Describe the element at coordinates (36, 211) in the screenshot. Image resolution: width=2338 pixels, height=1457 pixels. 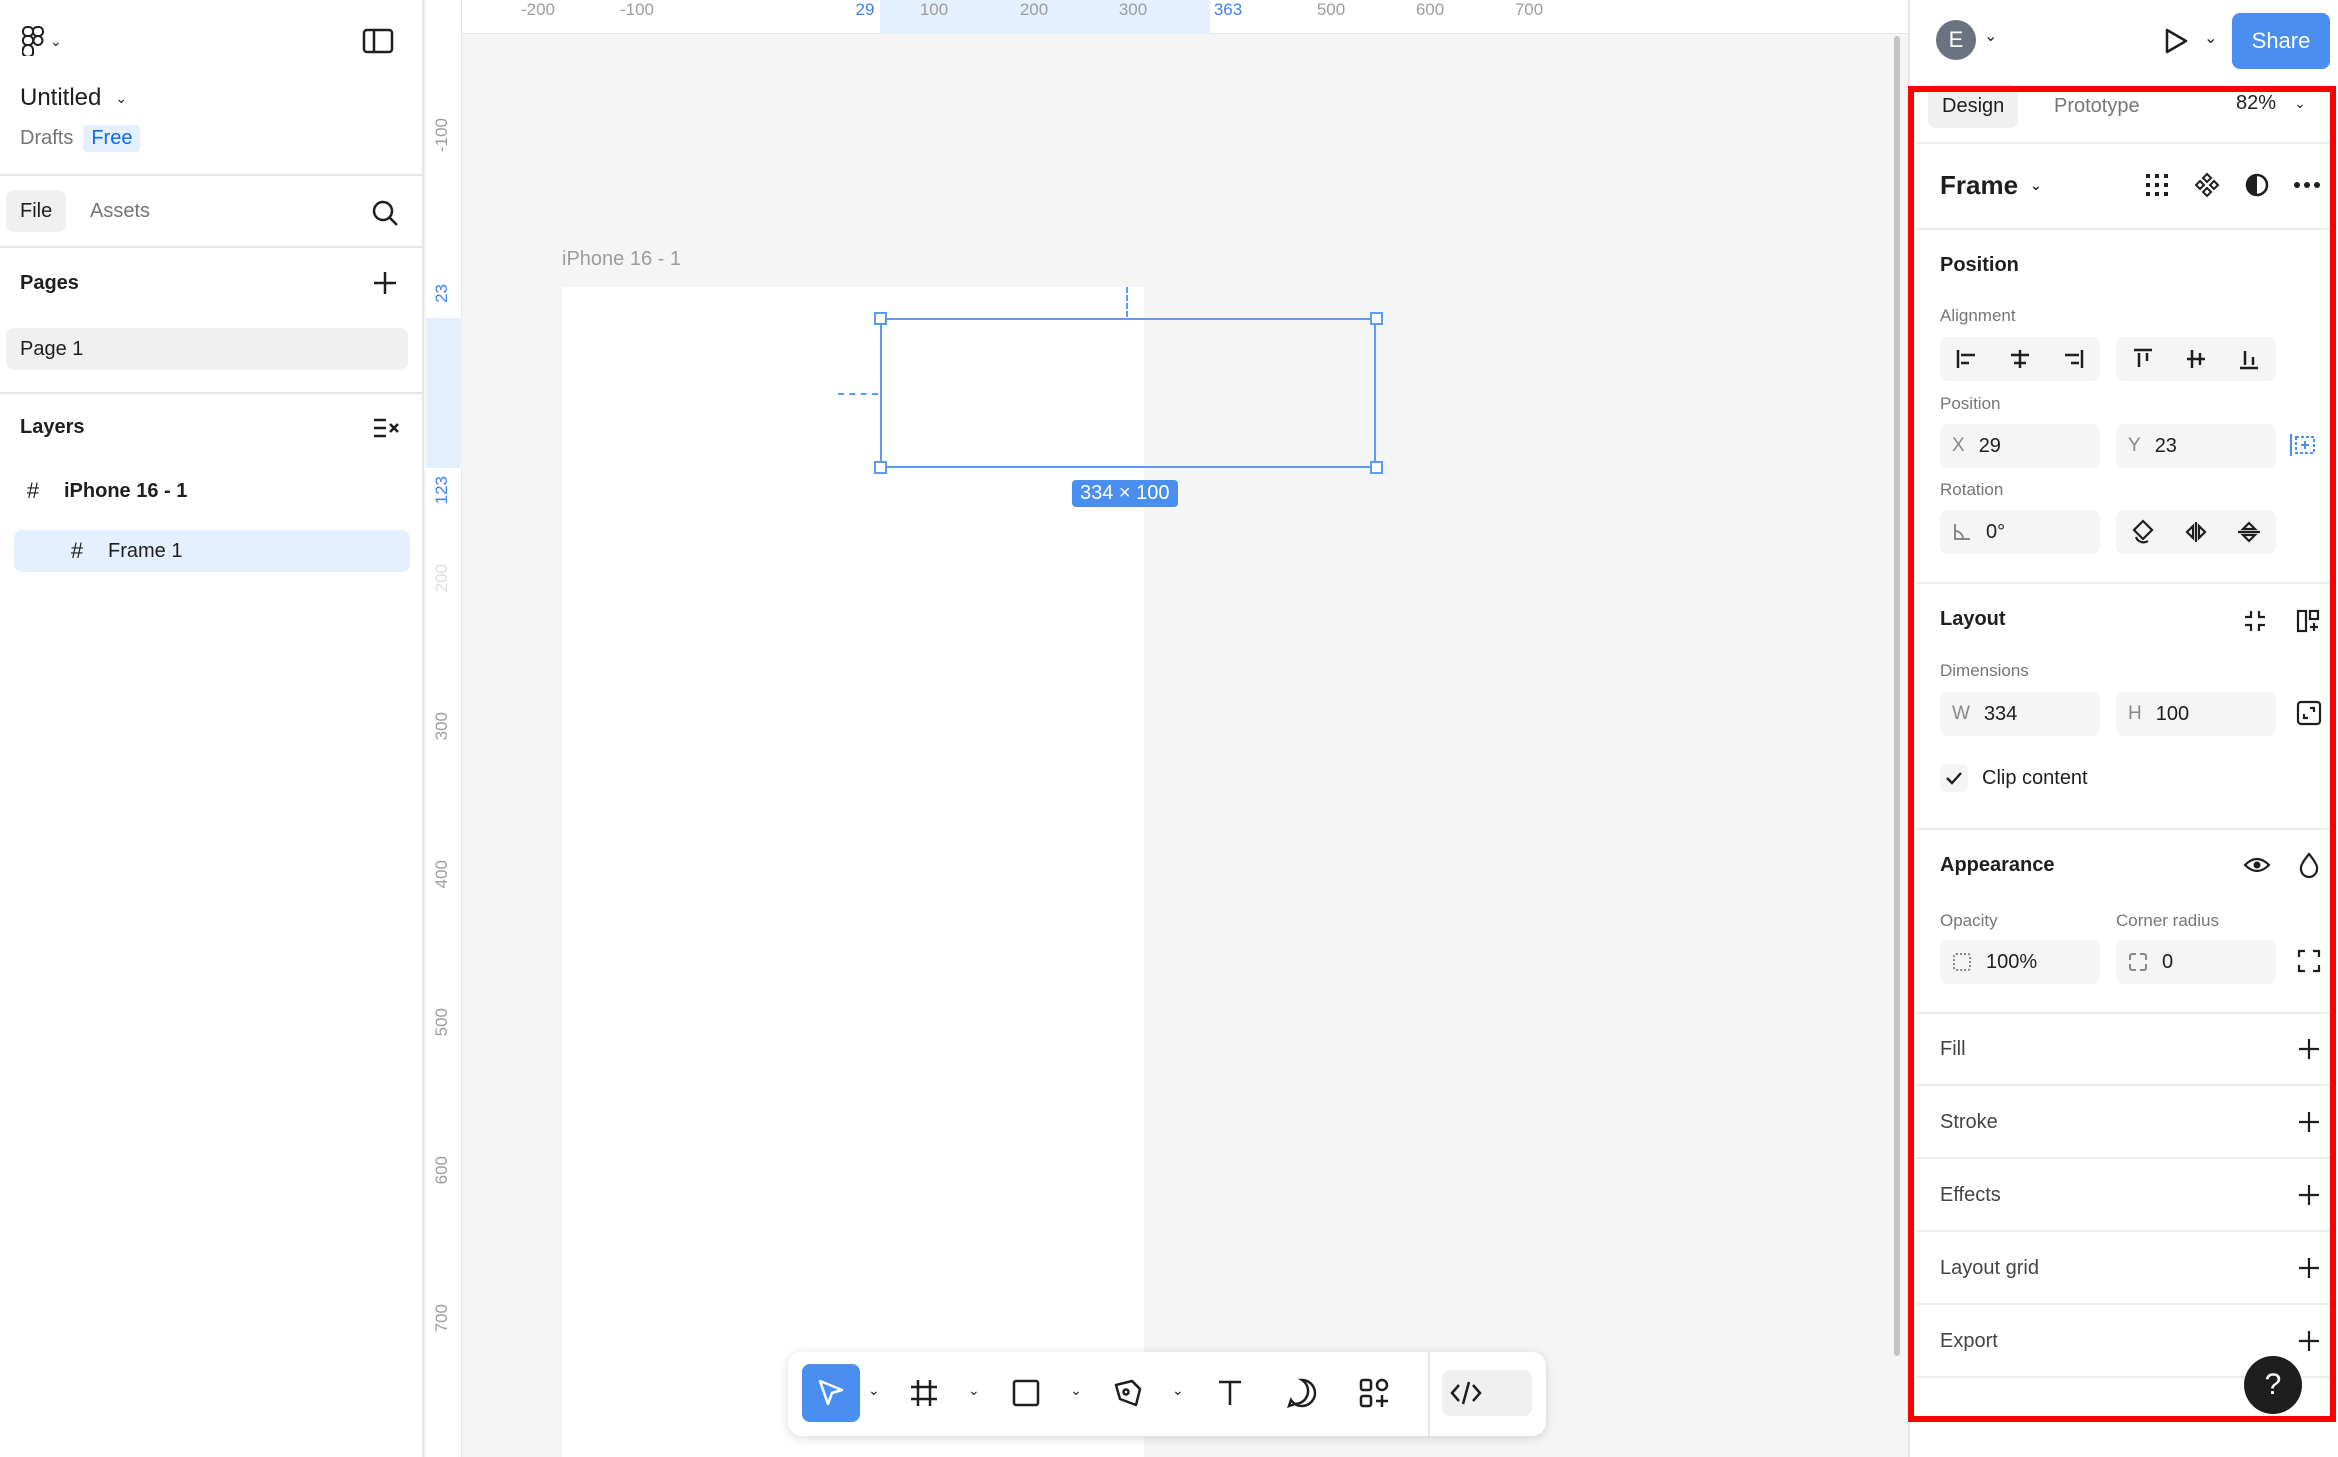
I see `tab-file: File` at that location.